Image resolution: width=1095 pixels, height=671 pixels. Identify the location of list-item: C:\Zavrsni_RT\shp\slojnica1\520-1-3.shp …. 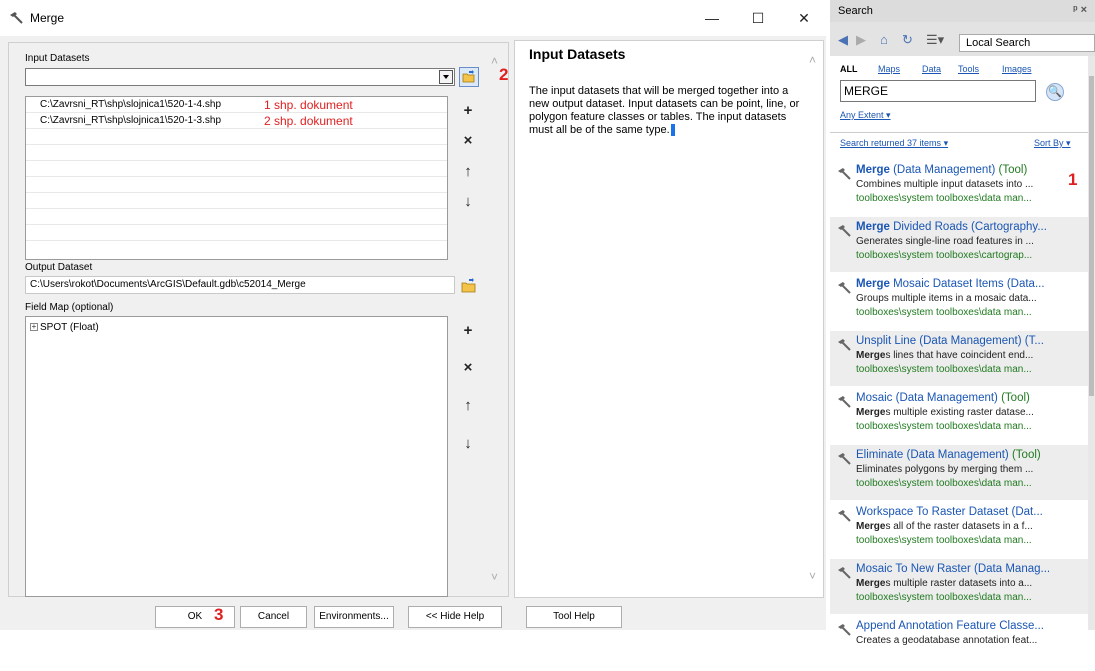
(236, 121).